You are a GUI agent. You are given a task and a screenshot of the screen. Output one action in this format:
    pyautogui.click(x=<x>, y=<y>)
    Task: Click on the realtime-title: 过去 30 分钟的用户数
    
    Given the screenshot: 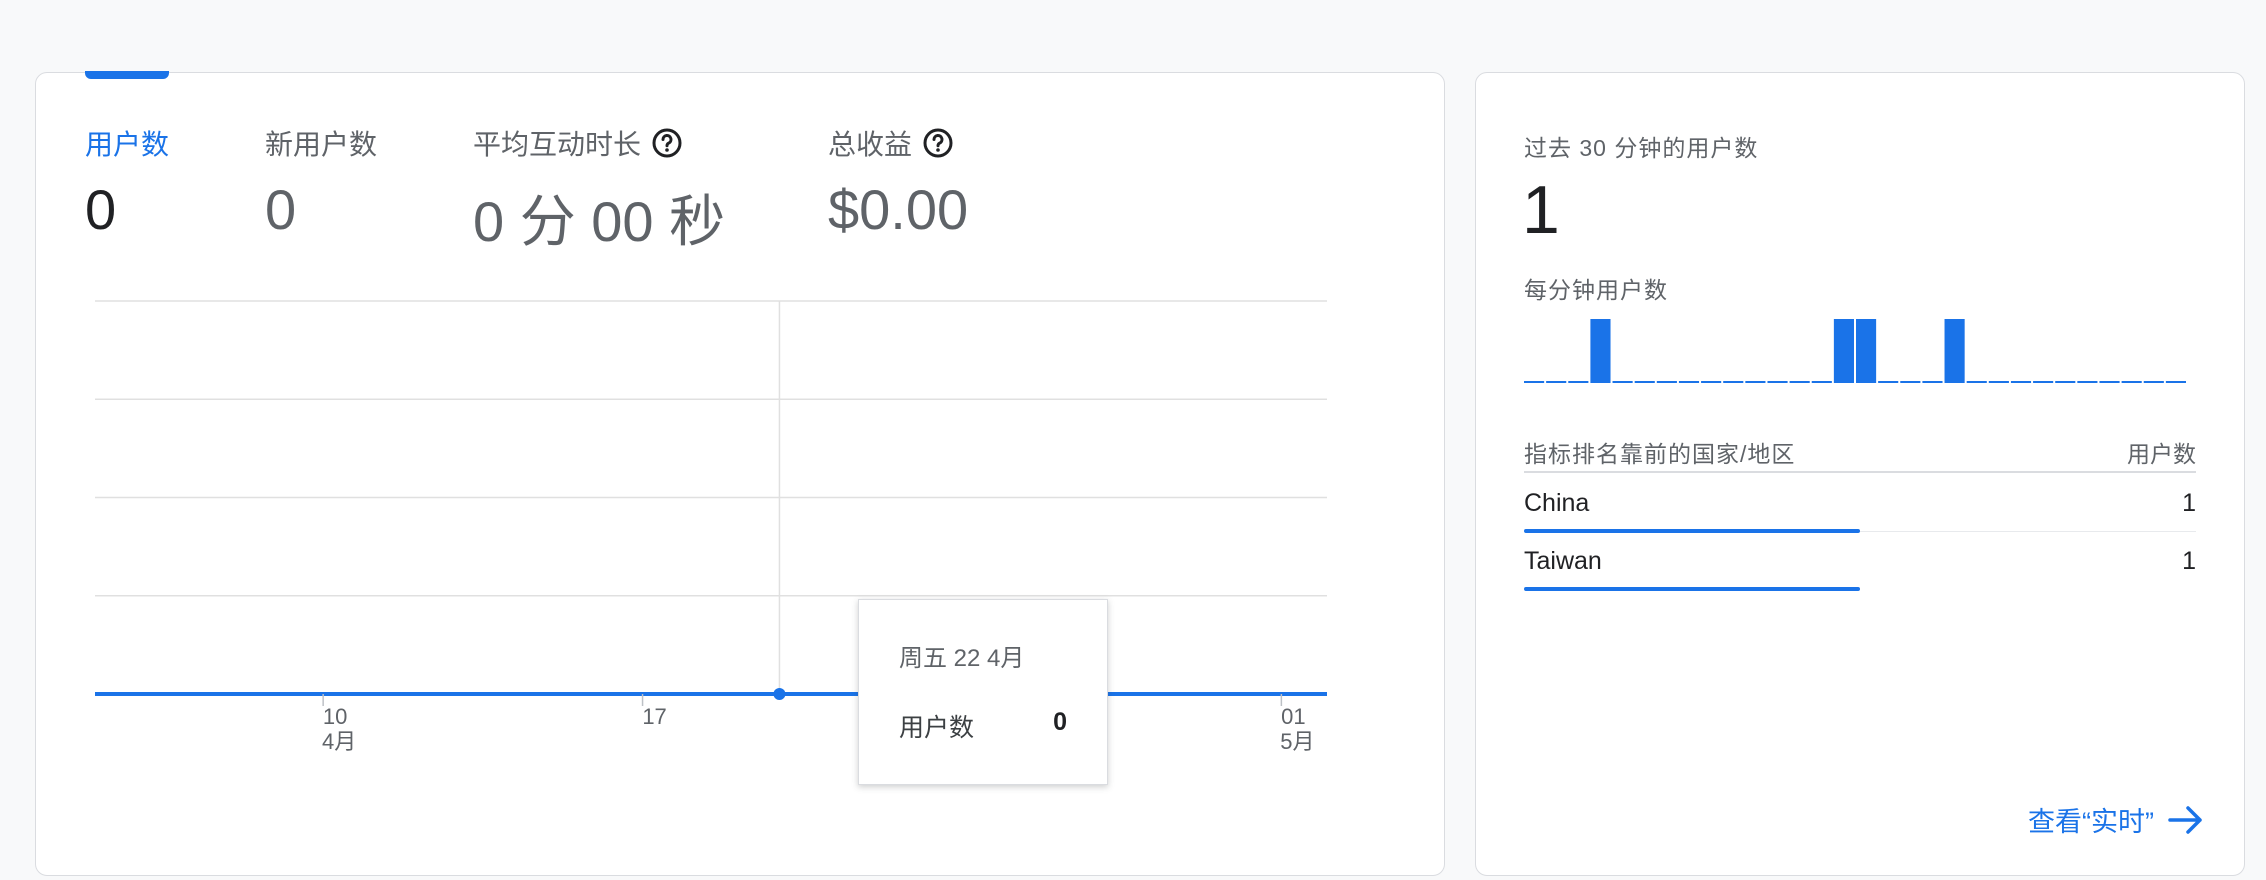 What is the action you would take?
    pyautogui.click(x=1641, y=148)
    